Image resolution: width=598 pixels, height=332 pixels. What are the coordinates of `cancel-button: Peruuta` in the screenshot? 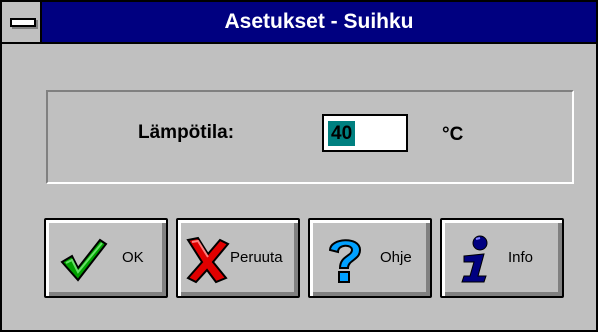 It's located at (238, 258).